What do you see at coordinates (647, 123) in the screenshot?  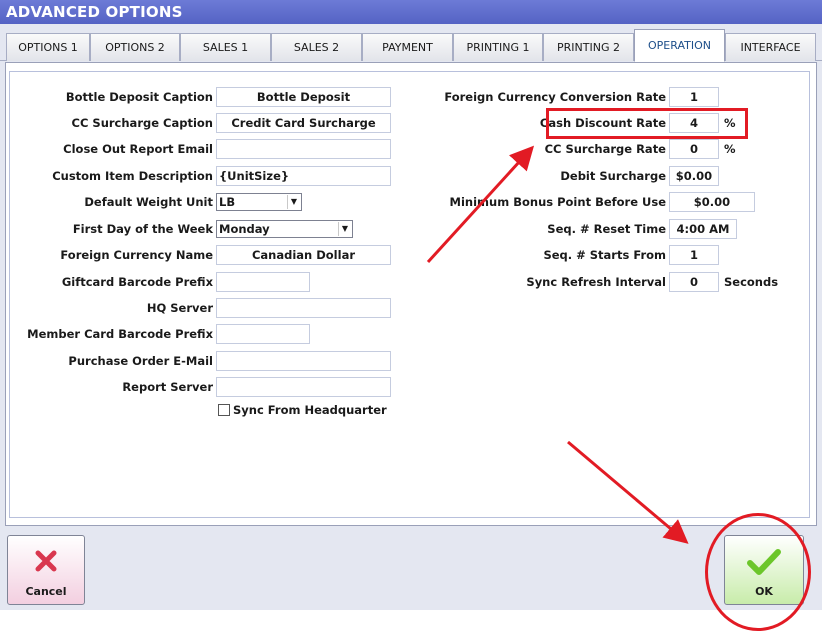 I see `cash-discount-highlight` at bounding box center [647, 123].